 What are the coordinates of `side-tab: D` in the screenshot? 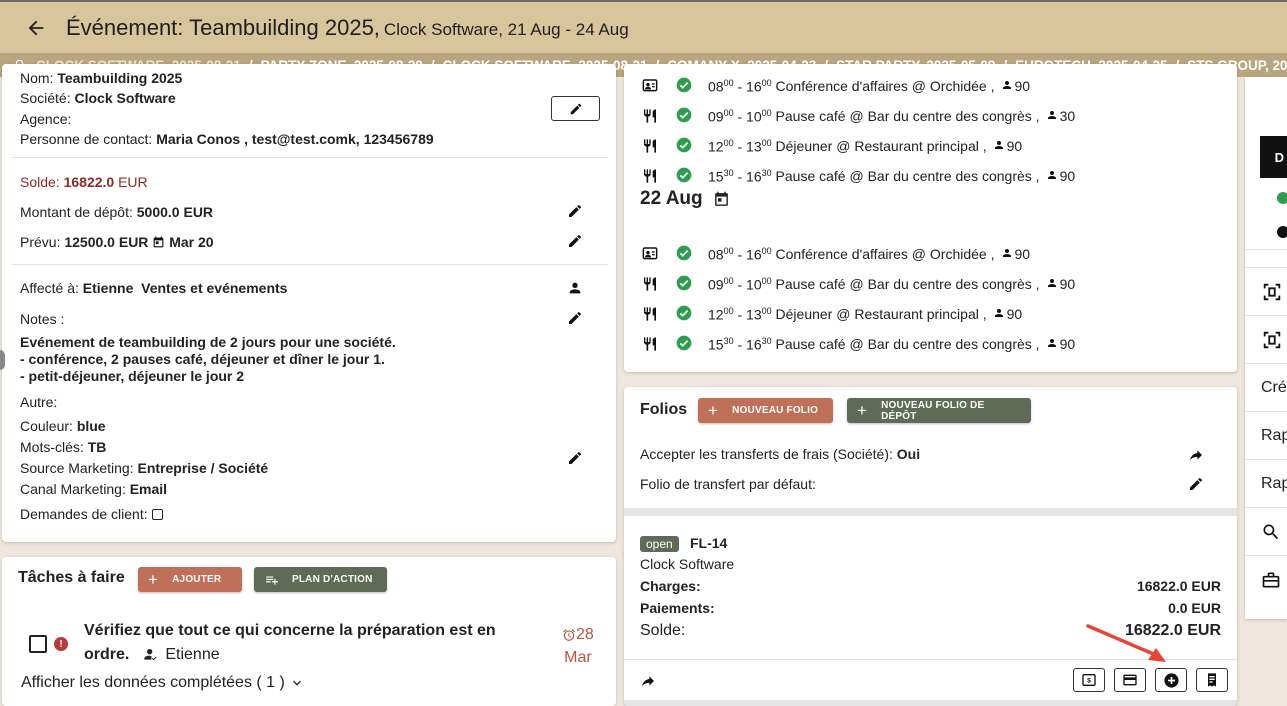 It's located at (1273, 157).